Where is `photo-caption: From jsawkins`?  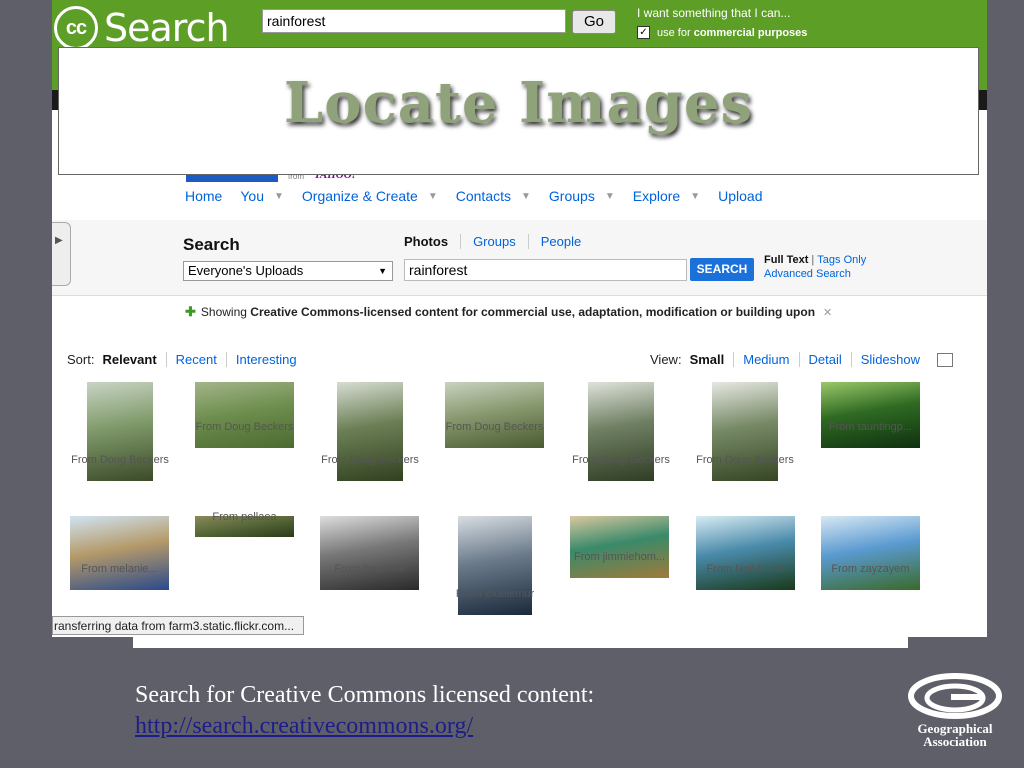 photo-caption: From jsawkins is located at coordinates (370, 569).